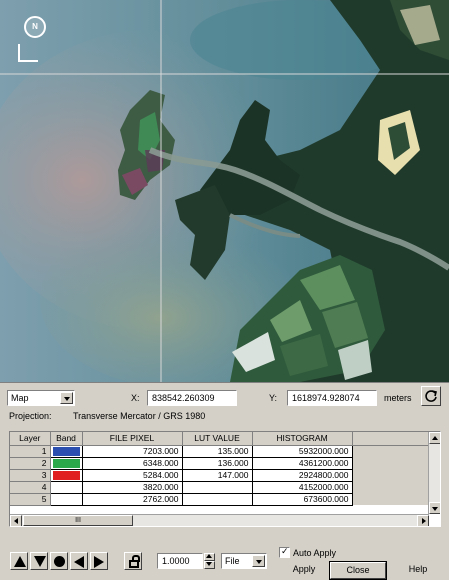 The image size is (449, 580). I want to click on step-value-field: 1.0000, so click(180, 561).